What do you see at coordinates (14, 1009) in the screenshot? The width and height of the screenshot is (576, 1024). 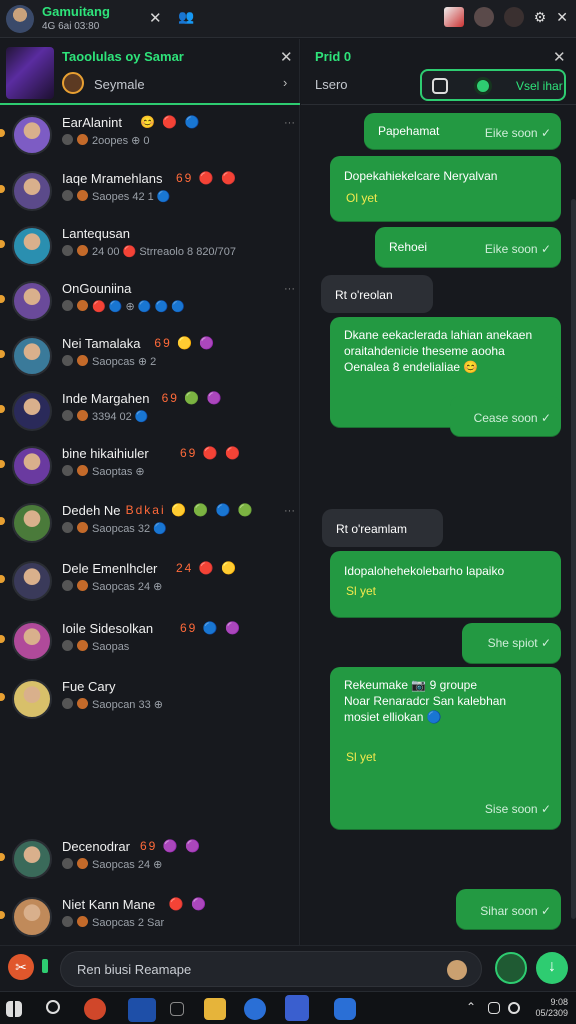 I see `start-icon` at bounding box center [14, 1009].